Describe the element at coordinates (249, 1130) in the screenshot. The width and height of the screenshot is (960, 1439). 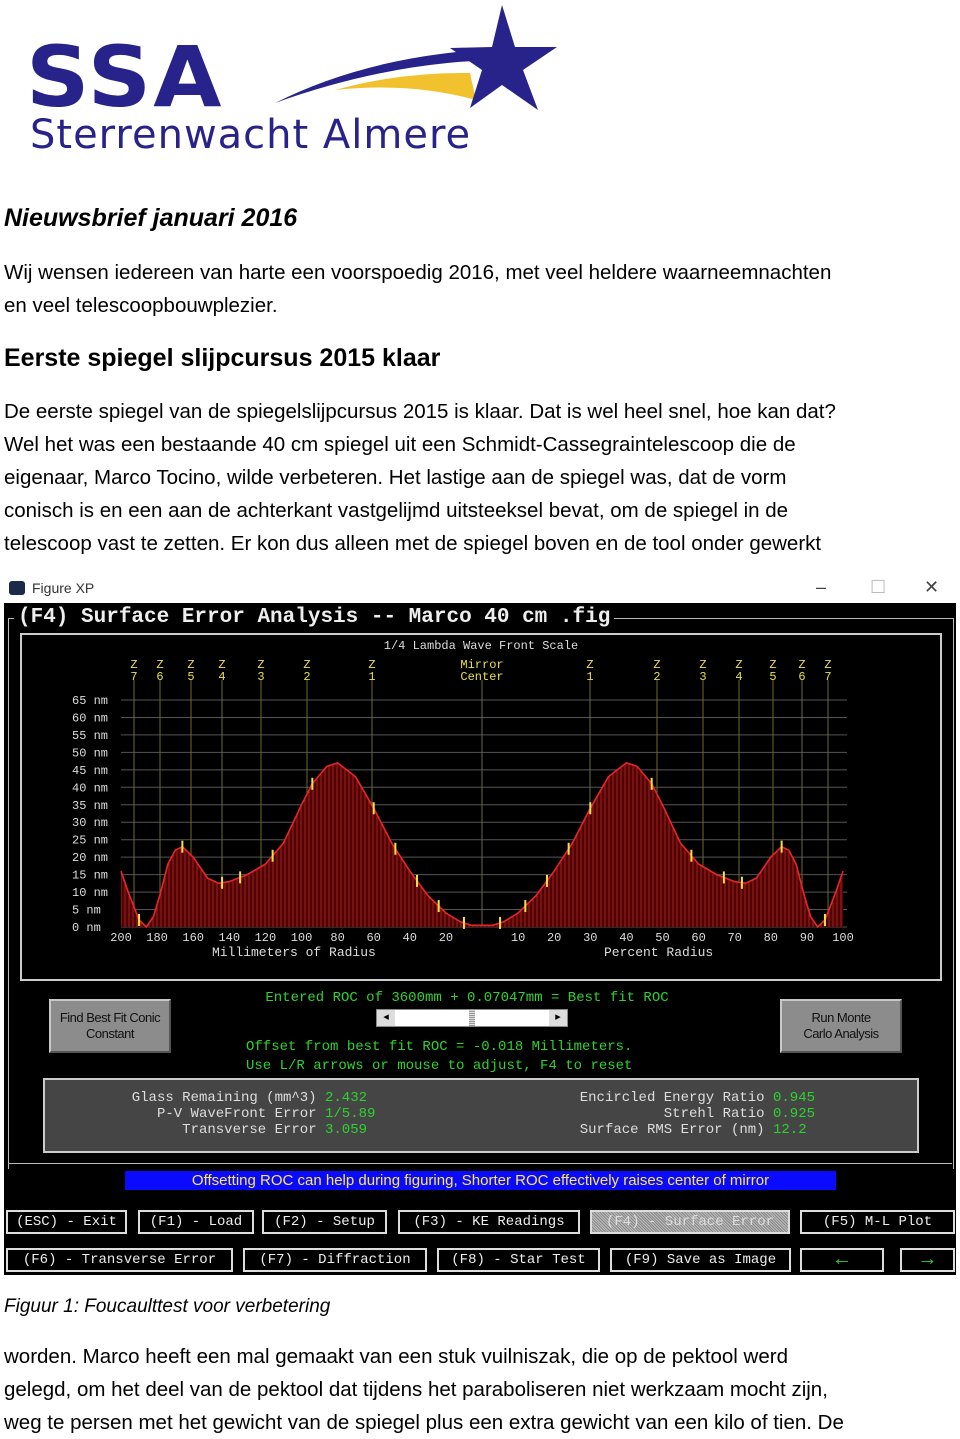
I see `transverse-error-label: Transverse Error` at that location.